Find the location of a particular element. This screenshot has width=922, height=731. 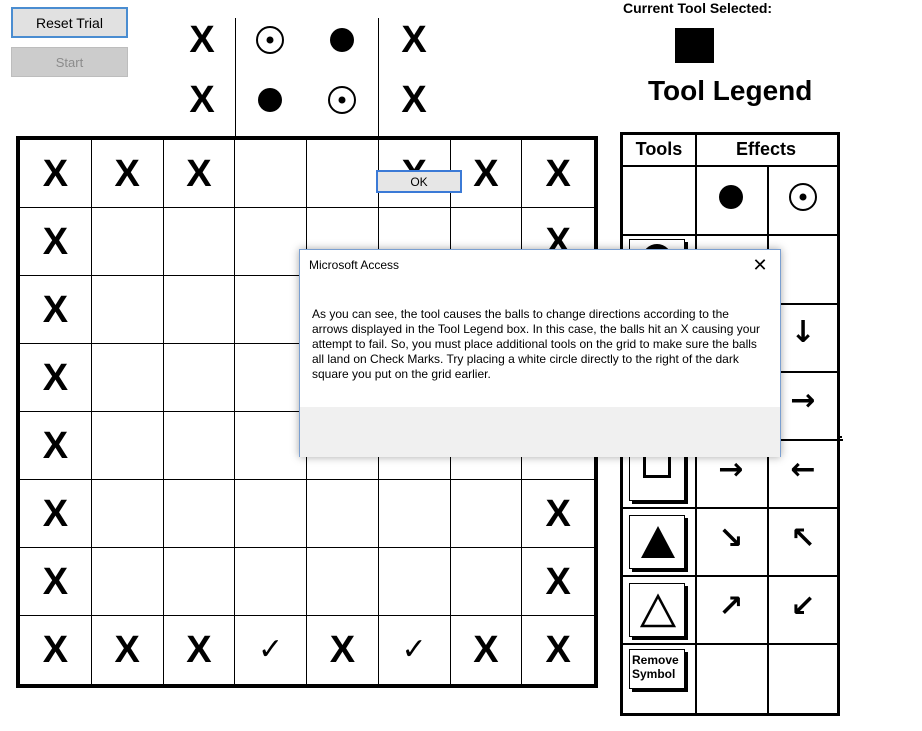

start-button: Start is located at coordinates (69, 62).